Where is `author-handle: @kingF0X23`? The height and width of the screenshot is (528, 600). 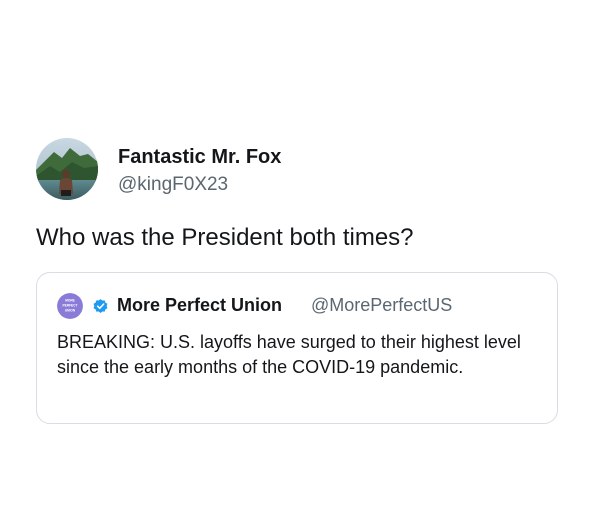
author-handle: @kingF0X23 is located at coordinates (173, 185).